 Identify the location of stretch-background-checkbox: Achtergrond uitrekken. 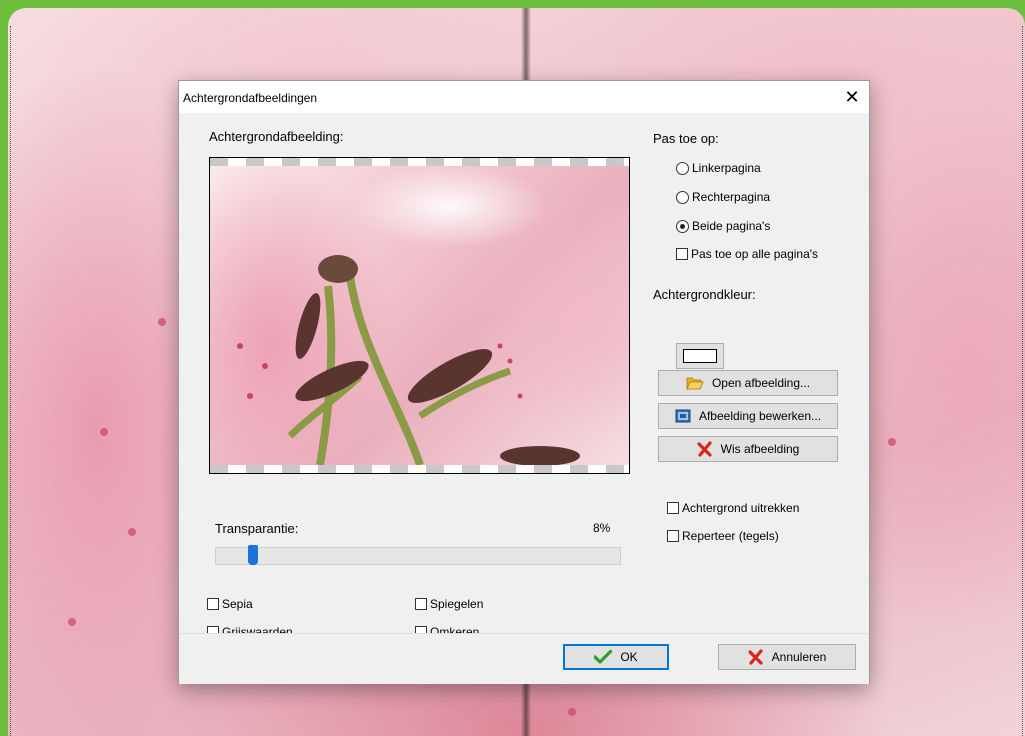
(733, 508).